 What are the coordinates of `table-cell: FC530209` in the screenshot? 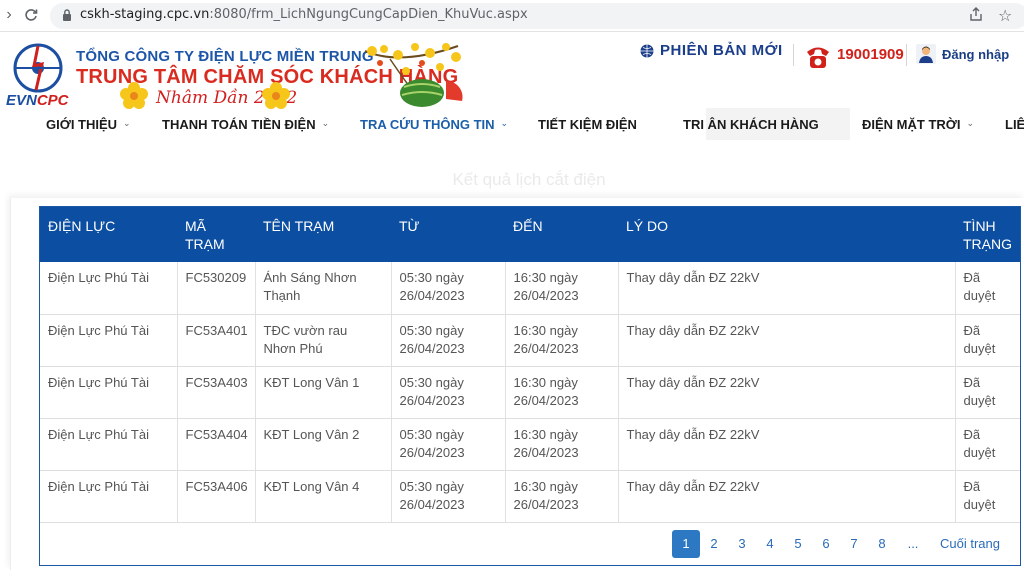 It's located at (216, 288).